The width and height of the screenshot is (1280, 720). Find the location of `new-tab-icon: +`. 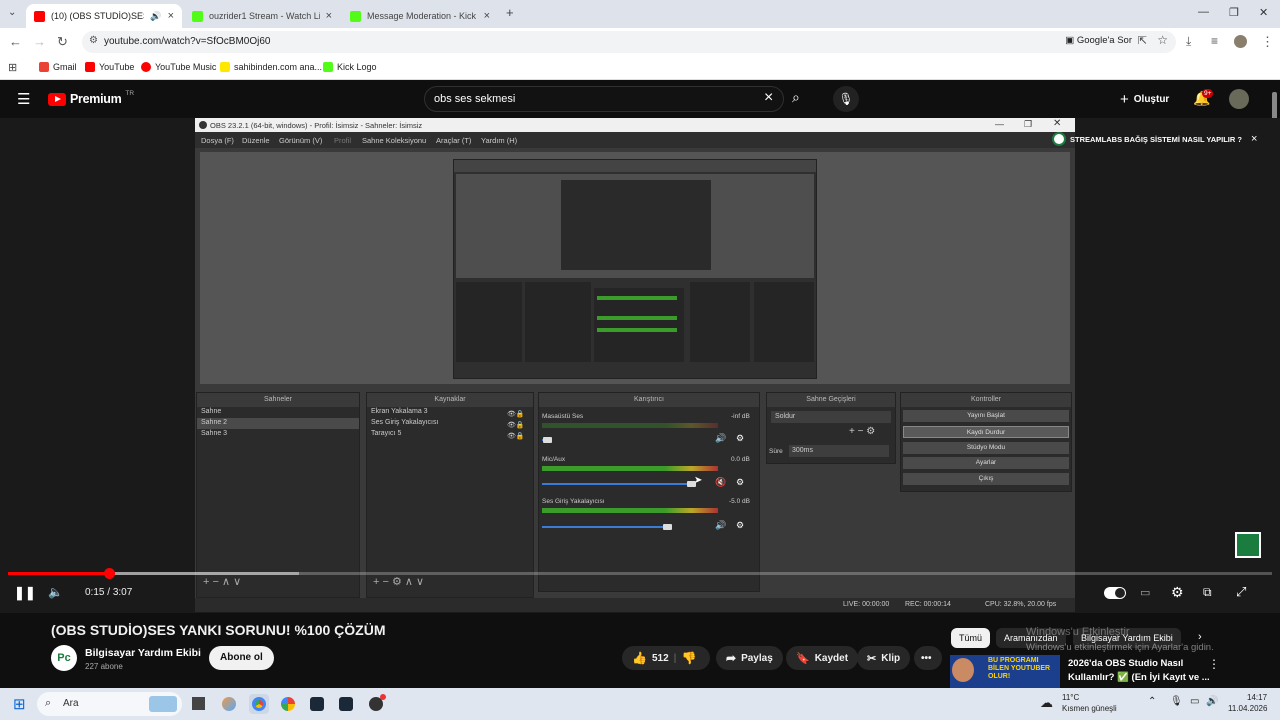

new-tab-icon: + is located at coordinates (510, 12).